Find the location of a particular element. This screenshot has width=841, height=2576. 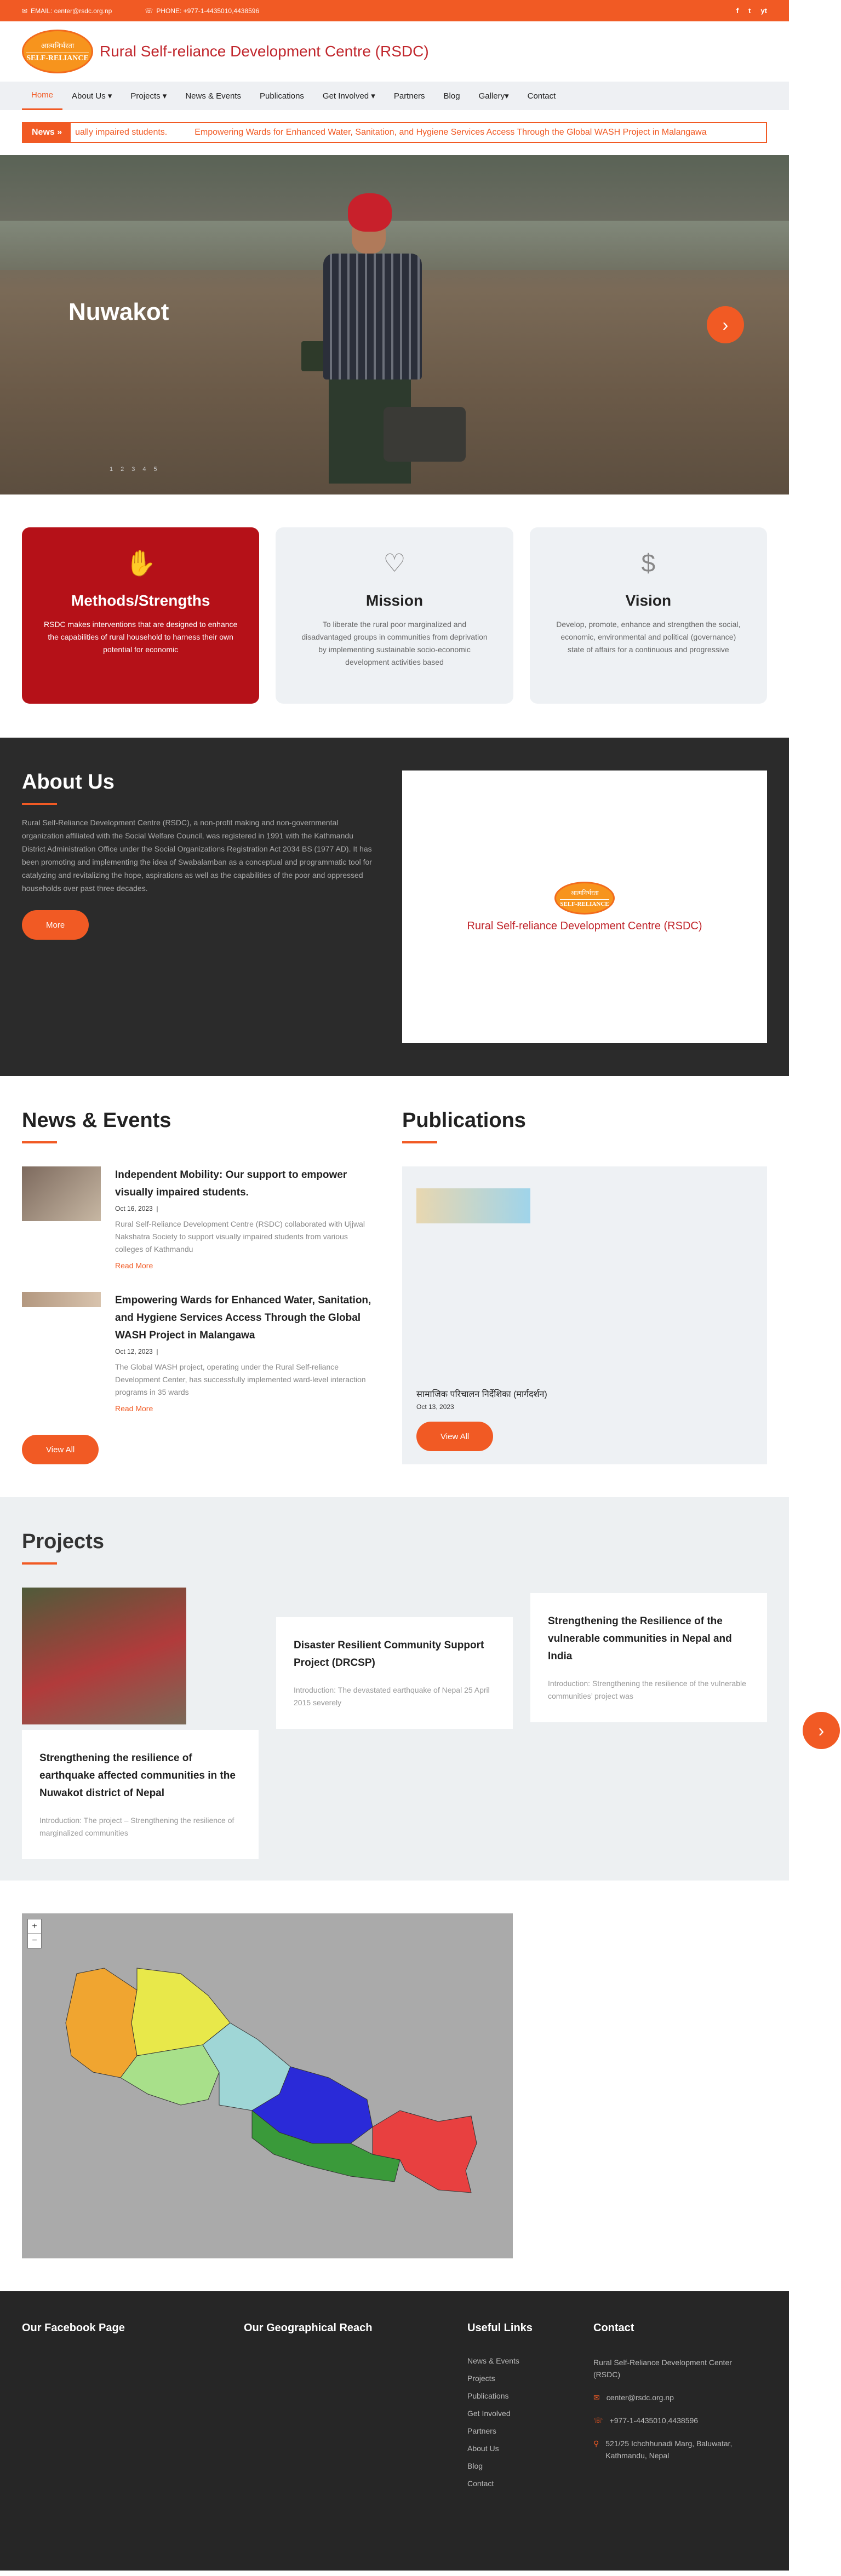

nav-get-involved: Get Involved ▾ is located at coordinates (349, 96).